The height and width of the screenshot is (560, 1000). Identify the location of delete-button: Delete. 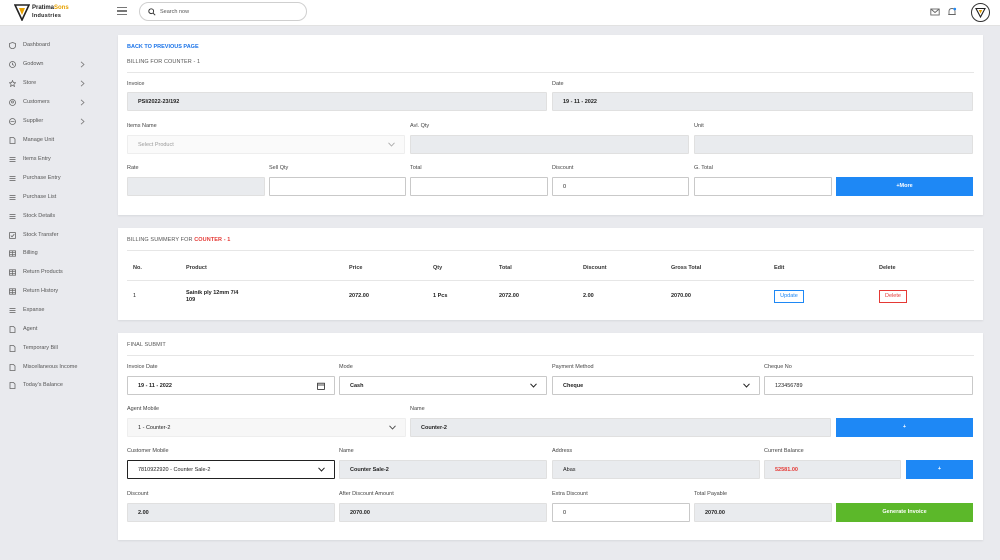
(893, 296).